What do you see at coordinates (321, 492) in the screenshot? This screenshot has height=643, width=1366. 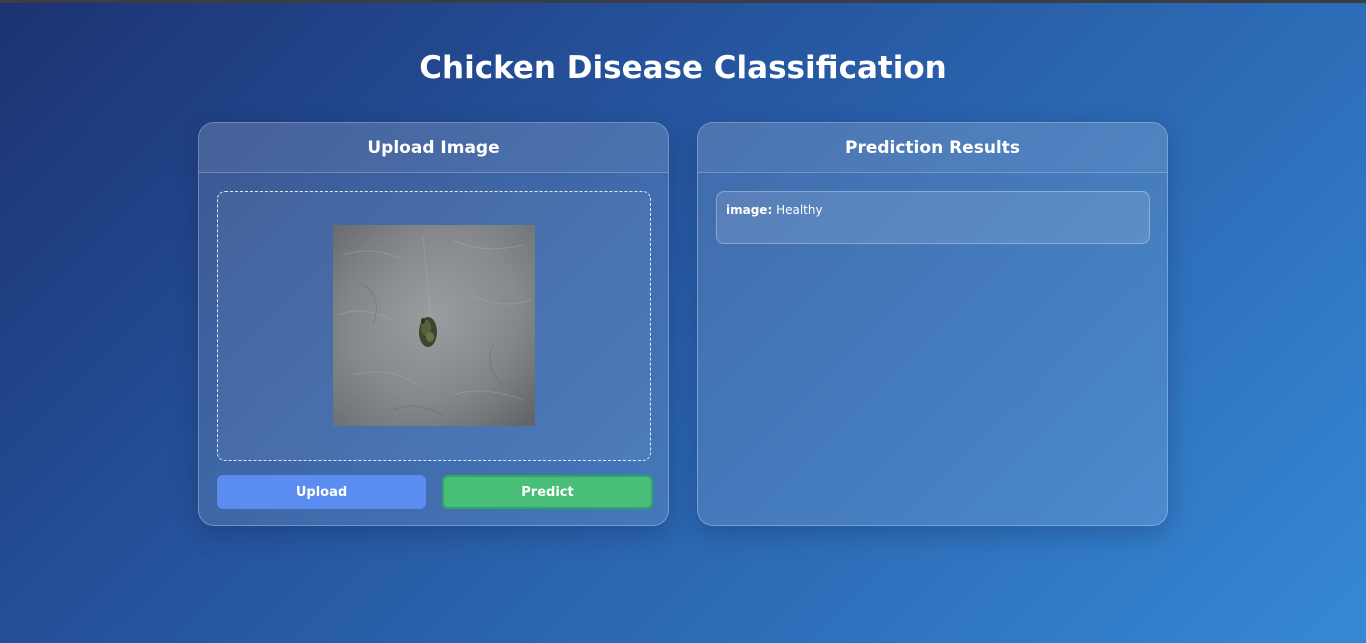 I see `upload-button: Upload` at bounding box center [321, 492].